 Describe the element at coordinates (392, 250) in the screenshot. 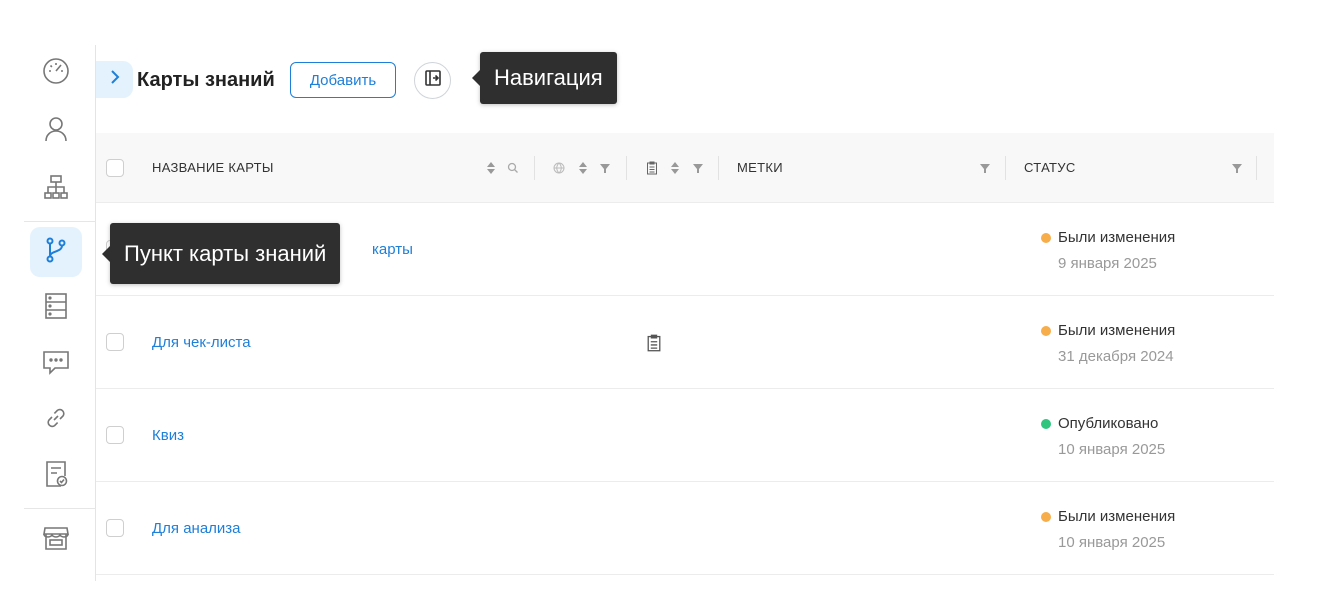

I see `map-name-link: карты` at that location.